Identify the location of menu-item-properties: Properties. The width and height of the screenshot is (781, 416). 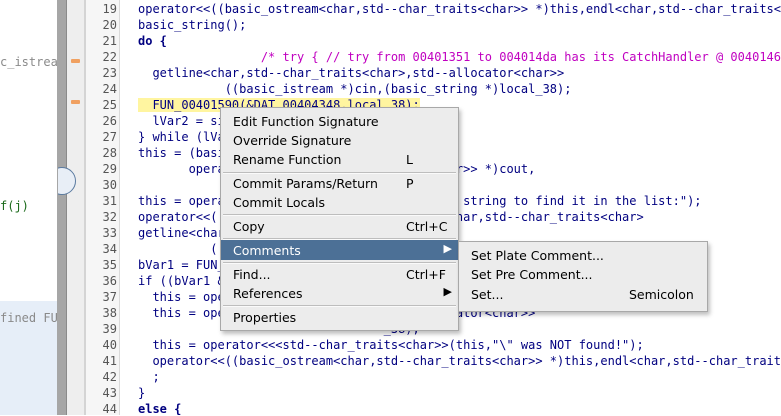
(339, 317).